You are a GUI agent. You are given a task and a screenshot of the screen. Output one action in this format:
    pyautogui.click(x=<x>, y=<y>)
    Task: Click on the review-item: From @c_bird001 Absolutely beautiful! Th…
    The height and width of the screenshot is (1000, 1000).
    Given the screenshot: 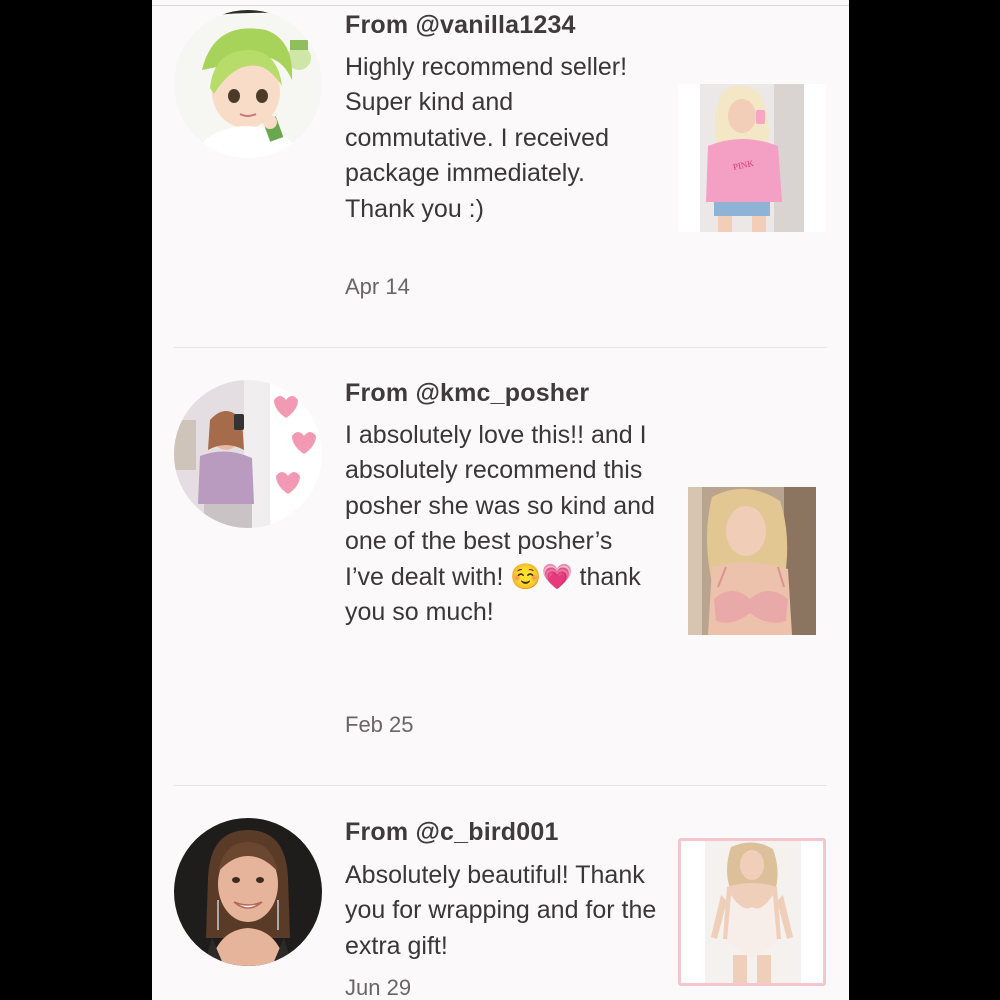 What is the action you would take?
    pyautogui.click(x=500, y=893)
    